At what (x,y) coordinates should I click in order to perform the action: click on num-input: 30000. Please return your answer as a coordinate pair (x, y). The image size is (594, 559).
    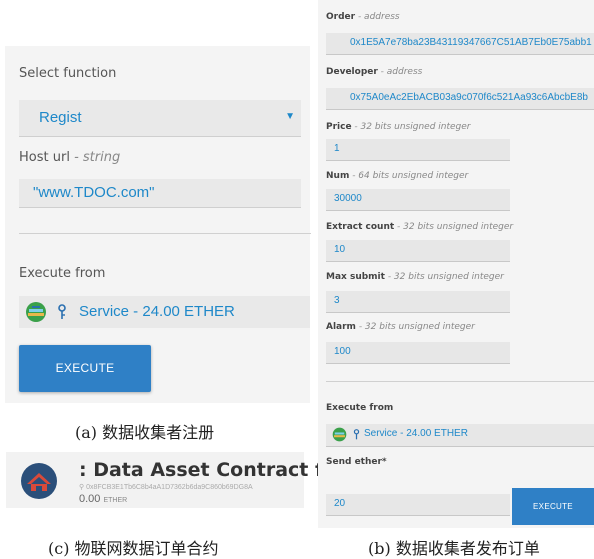
    Looking at the image, I should click on (418, 200).